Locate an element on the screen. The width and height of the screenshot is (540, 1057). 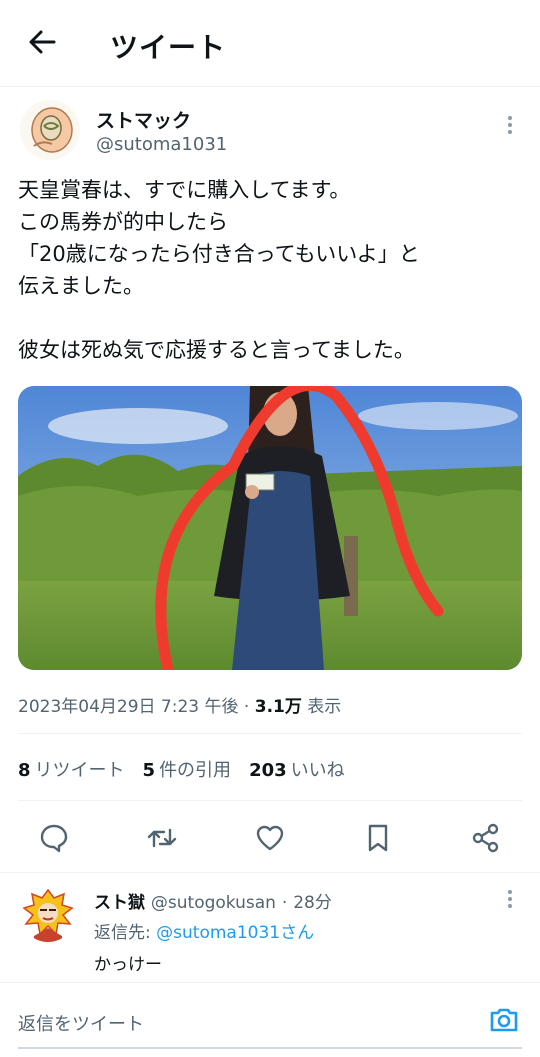
tweet-meta: 2023年04月29日 7:23 午後 · 3.1万 表示 is located at coordinates (180, 707).